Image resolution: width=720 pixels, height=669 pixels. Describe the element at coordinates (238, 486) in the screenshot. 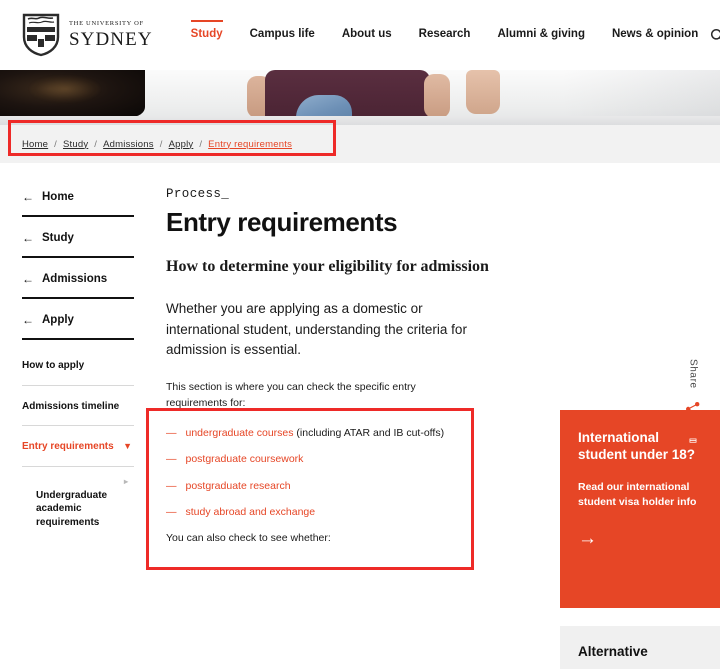

I see `link-postgraduate-research: postgraduate research` at that location.